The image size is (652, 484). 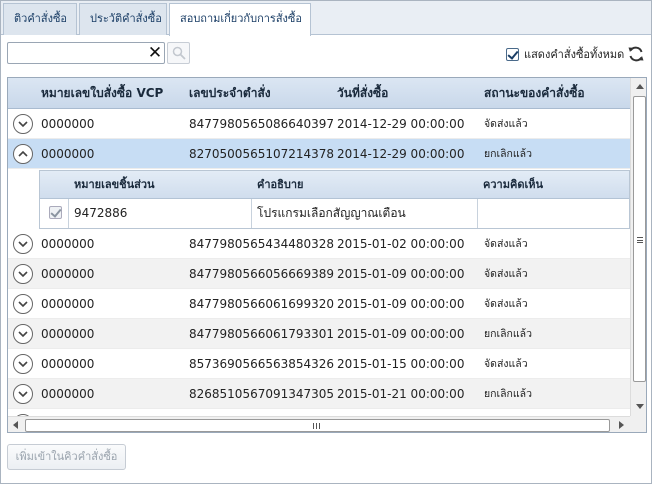 I want to click on cell-description: โปรแกรมเลือกสัญญาณเตือน, so click(x=331, y=213).